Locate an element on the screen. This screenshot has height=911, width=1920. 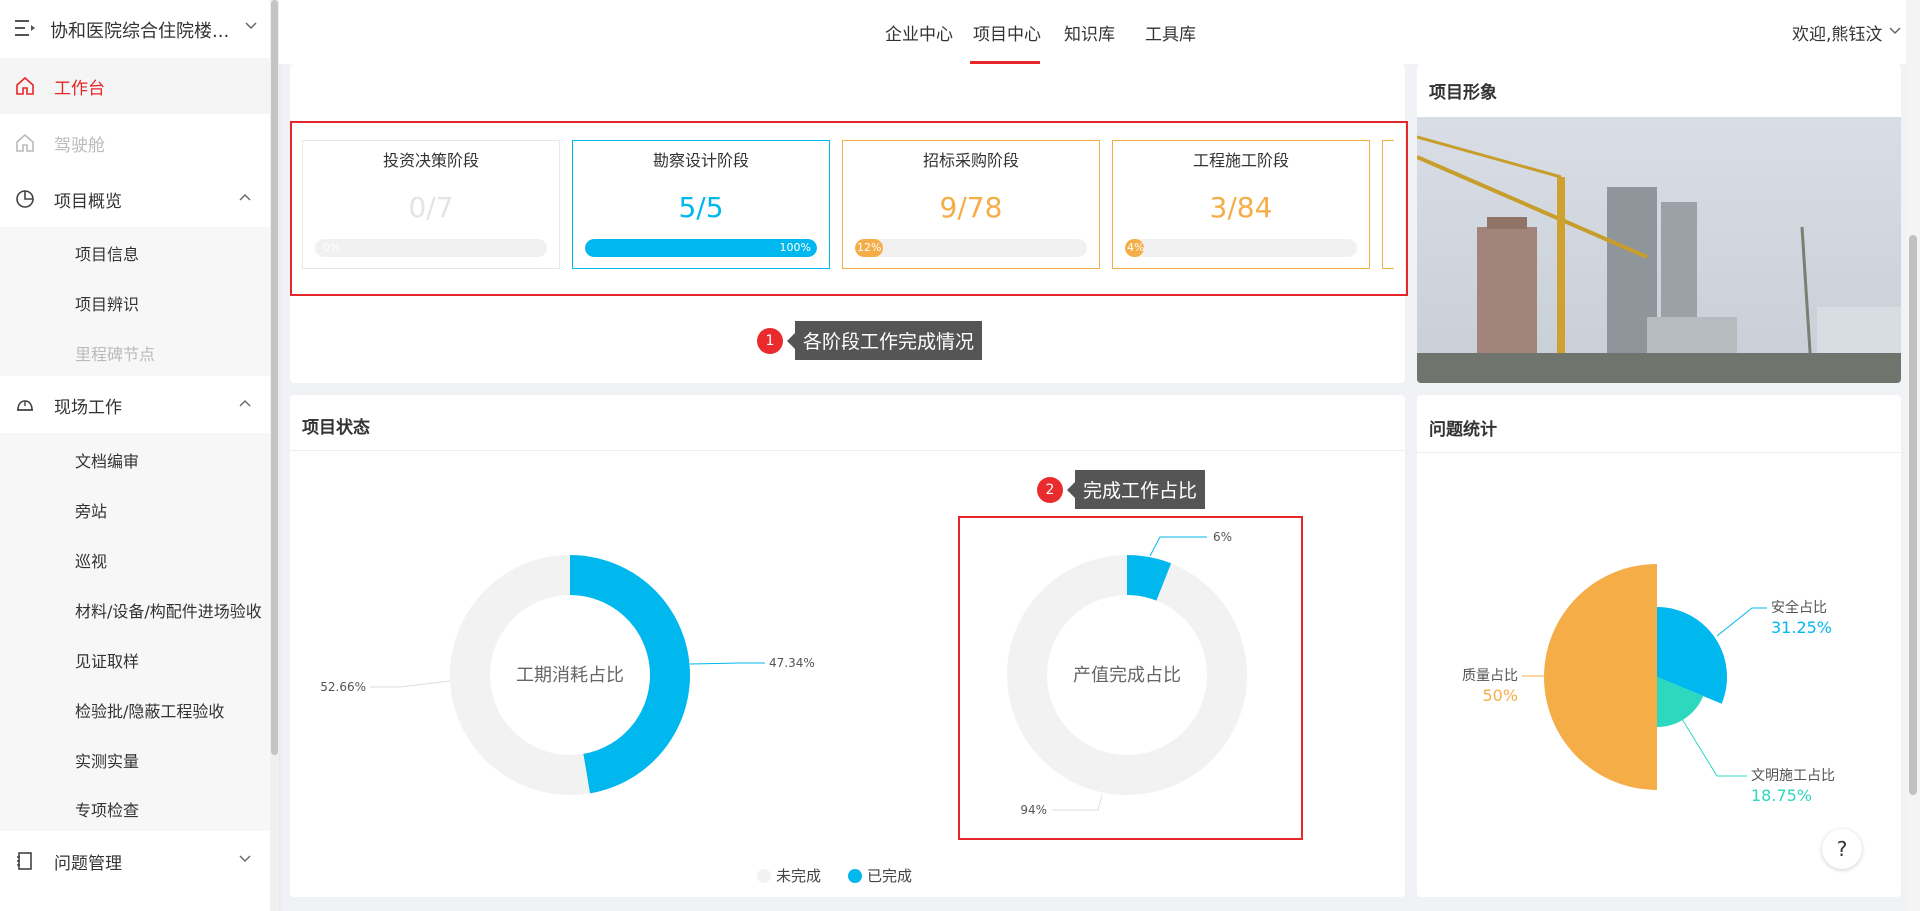
callout-number: 2 is located at coordinates (1050, 489).